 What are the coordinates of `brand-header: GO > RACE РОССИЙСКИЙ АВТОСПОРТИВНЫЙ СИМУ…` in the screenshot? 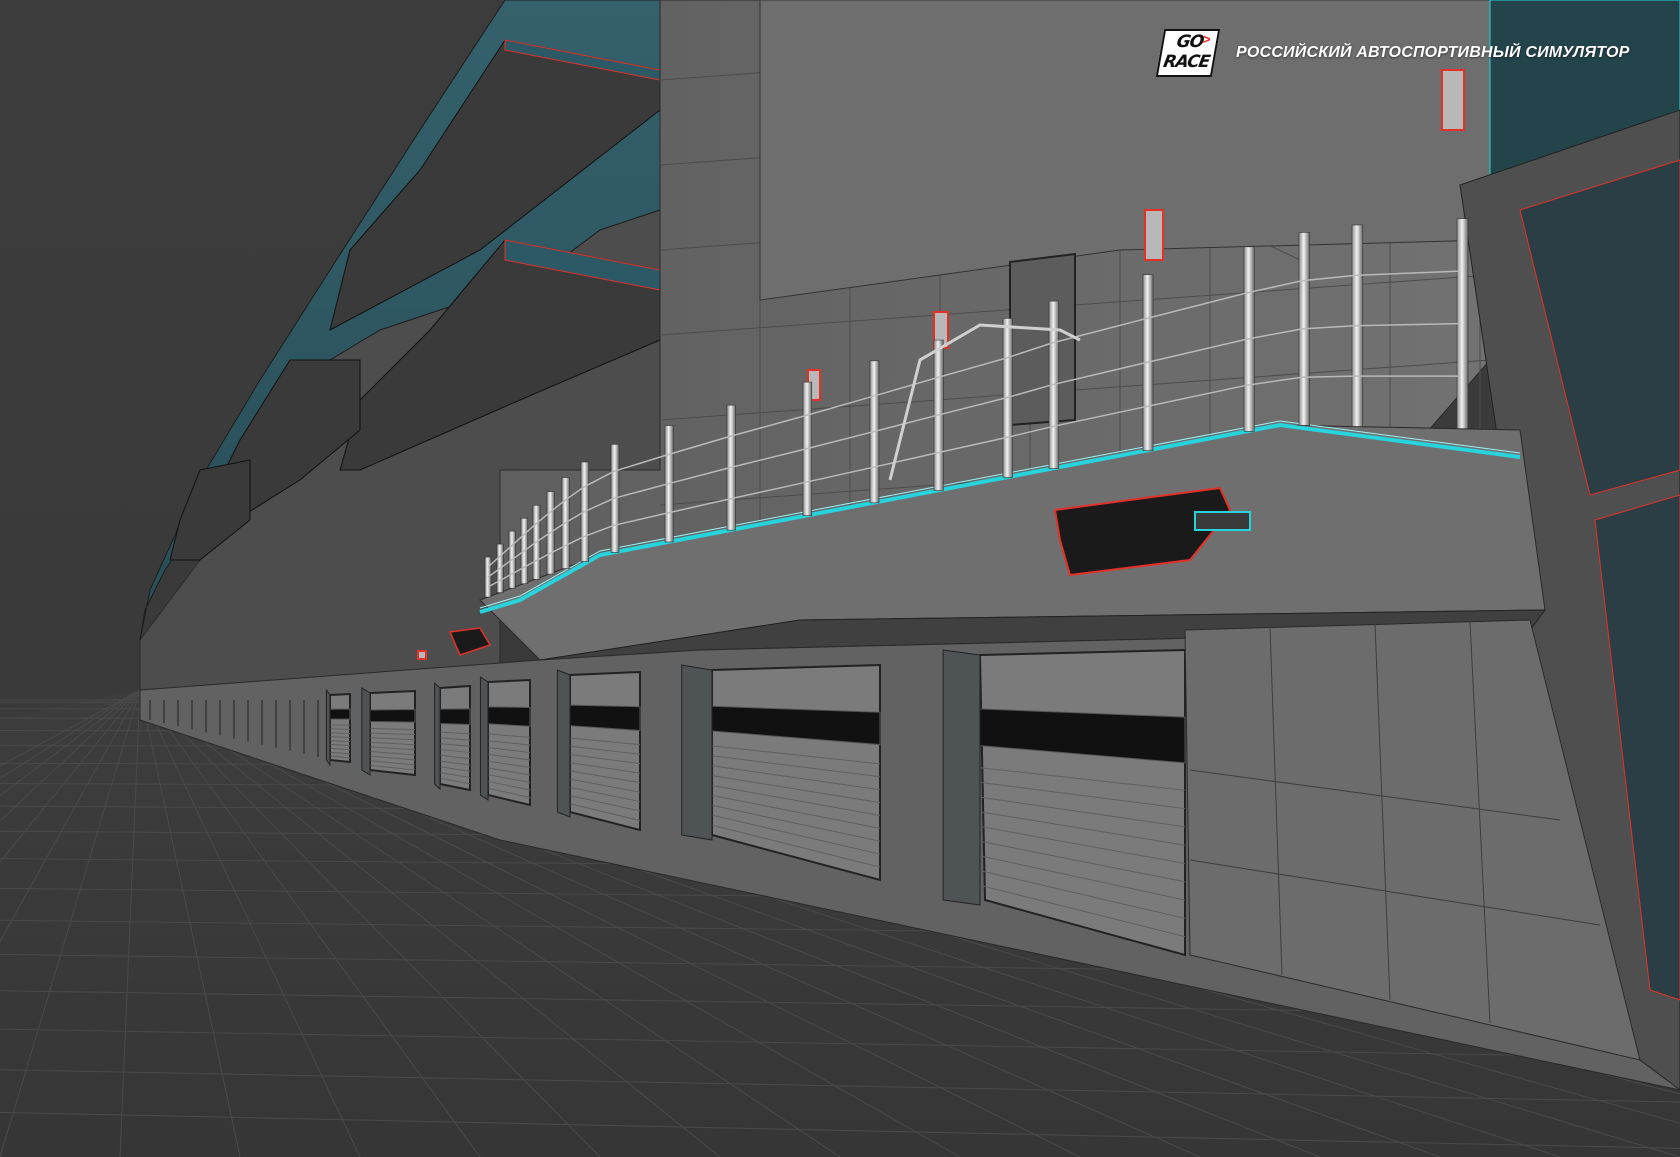 It's located at (1392, 53).